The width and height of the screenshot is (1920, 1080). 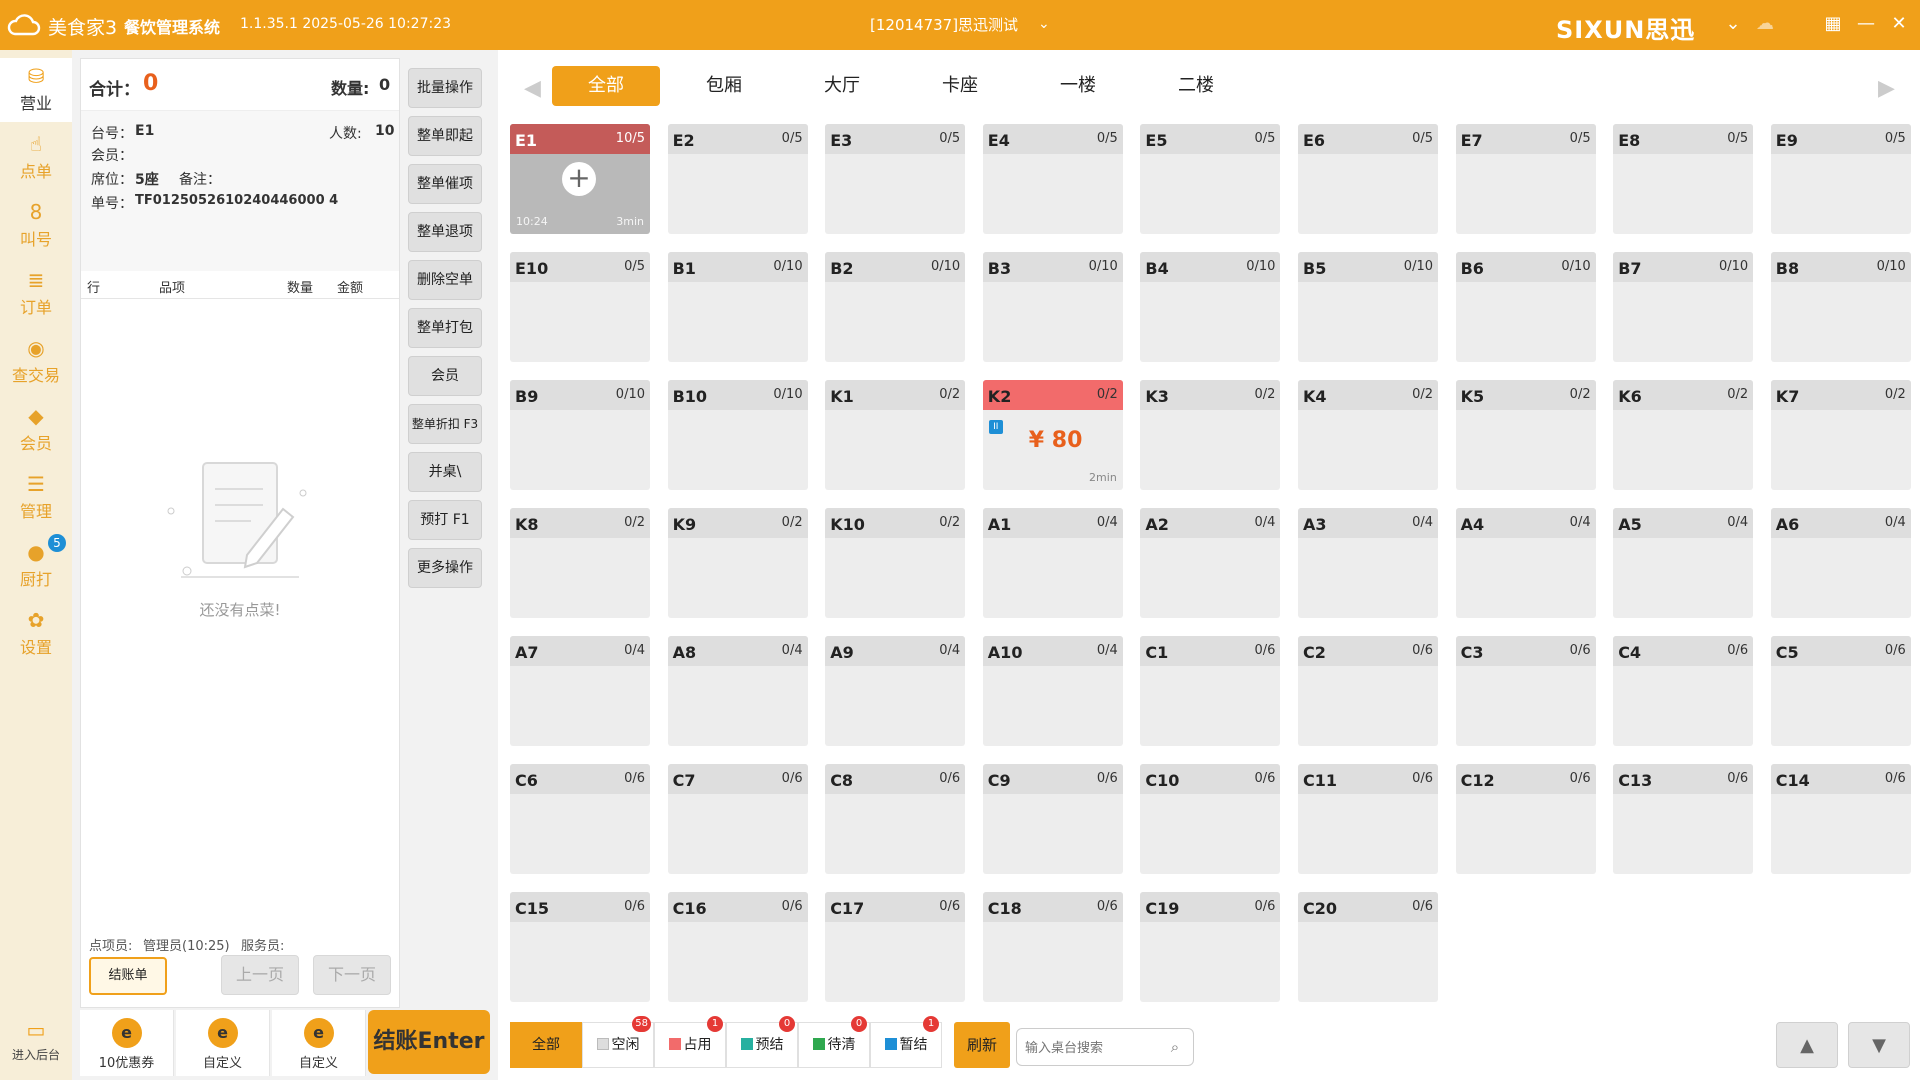 I want to click on table-card: C13 0/6, so click(x=1683, y=819).